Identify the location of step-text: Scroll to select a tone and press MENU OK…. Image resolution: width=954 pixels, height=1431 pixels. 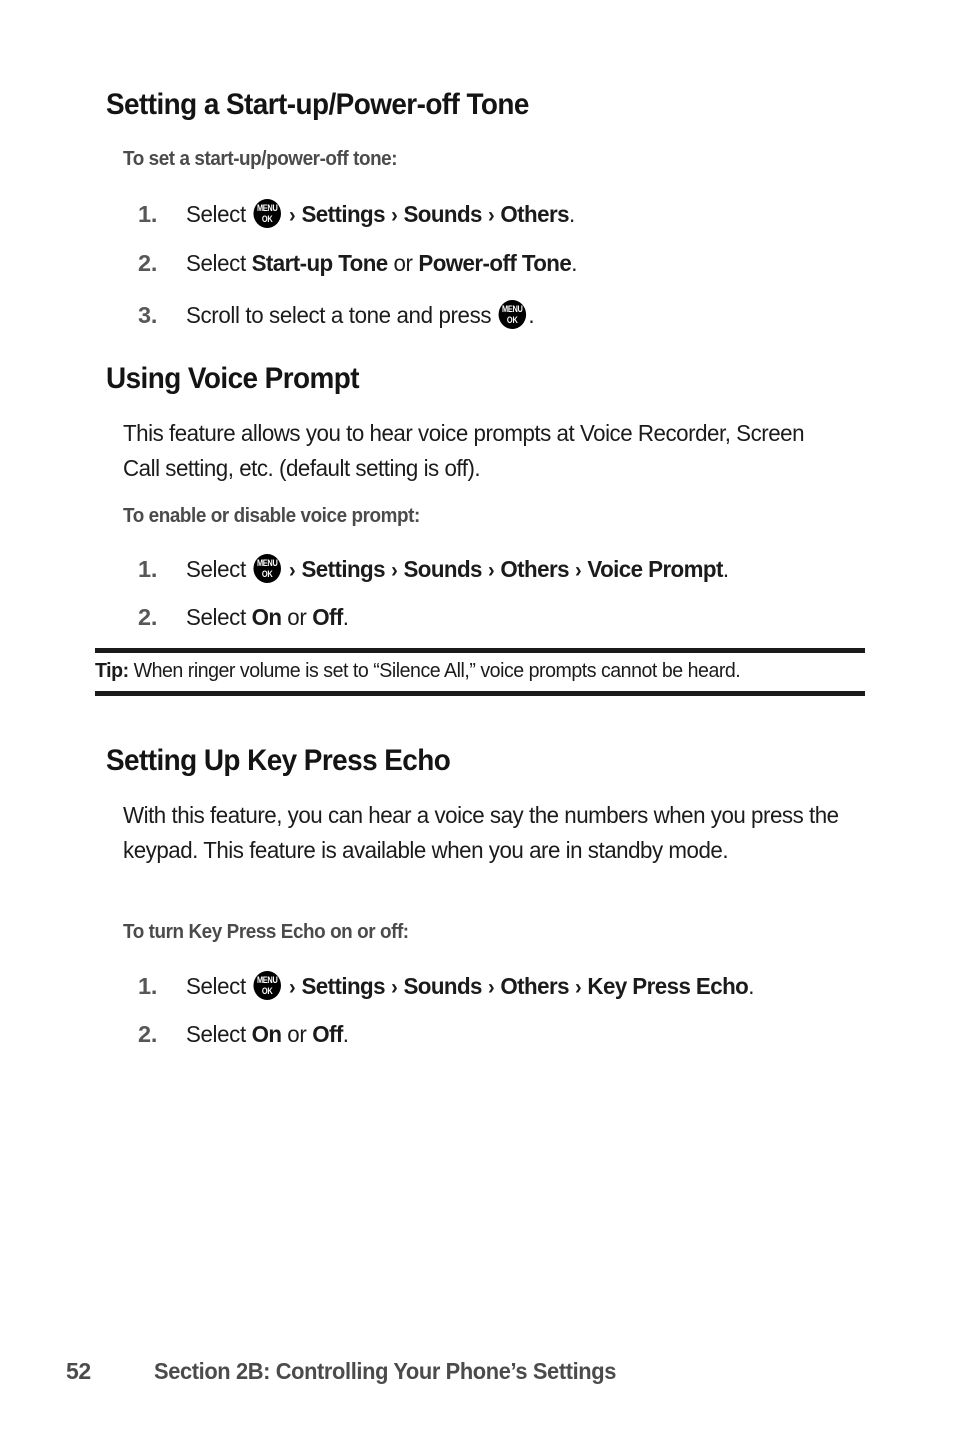
(360, 314).